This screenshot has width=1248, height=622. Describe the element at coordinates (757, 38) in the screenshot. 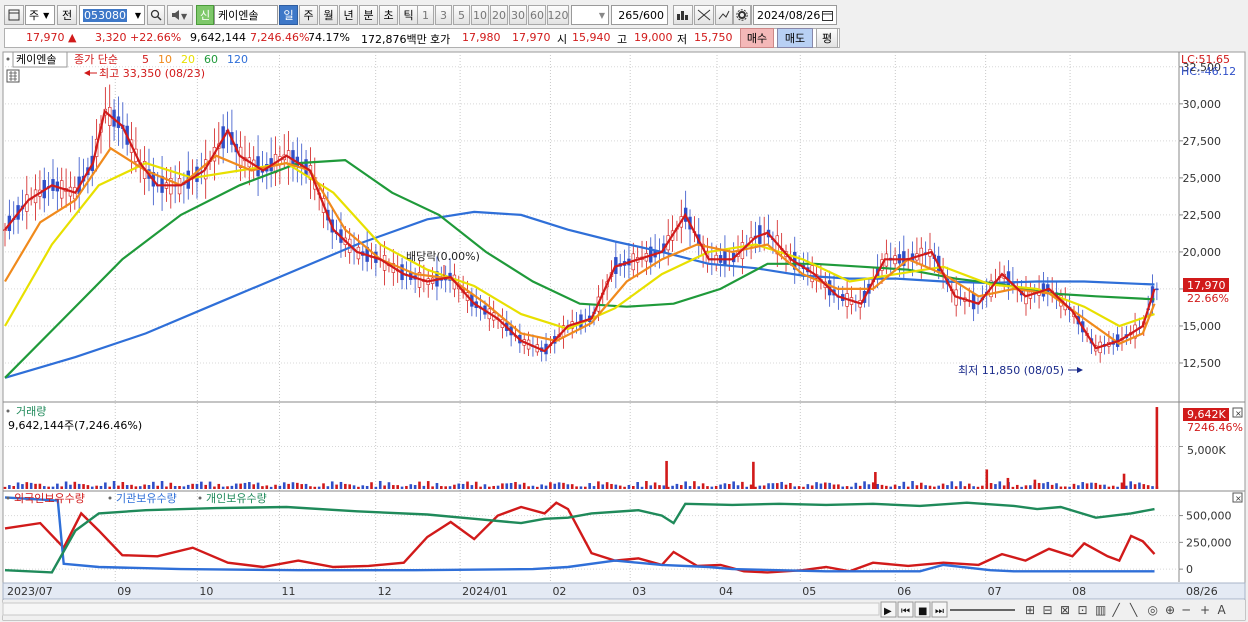

I see `buy-button: 매수` at that location.